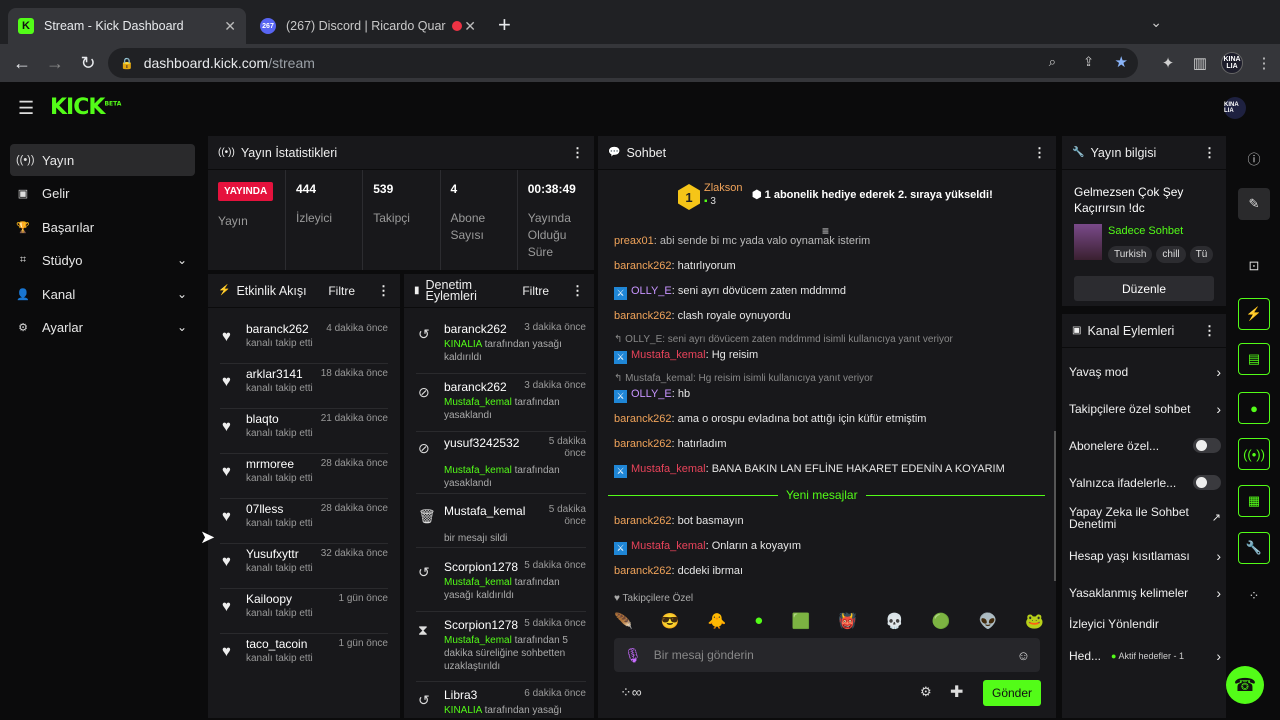 This screenshot has width=1280, height=720. What do you see at coordinates (264, 509) in the screenshot?
I see `follower-name: 07lless` at bounding box center [264, 509].